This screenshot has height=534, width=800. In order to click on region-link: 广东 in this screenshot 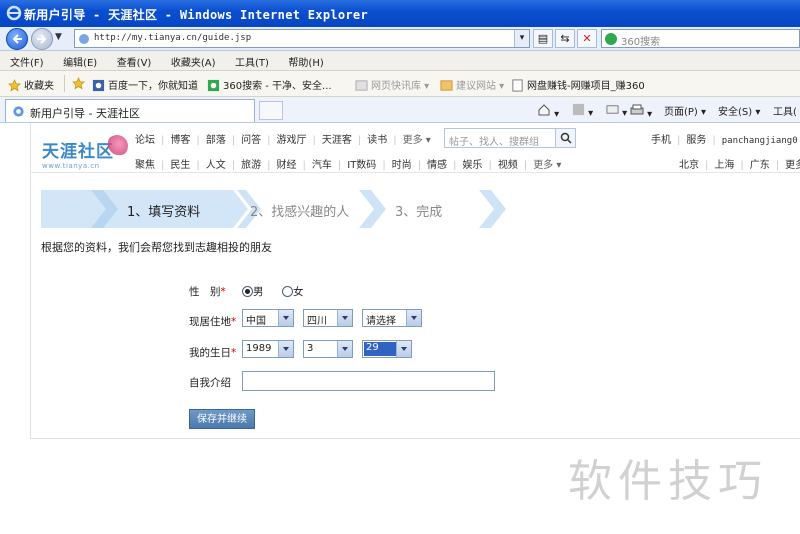, I will do `click(760, 165)`.